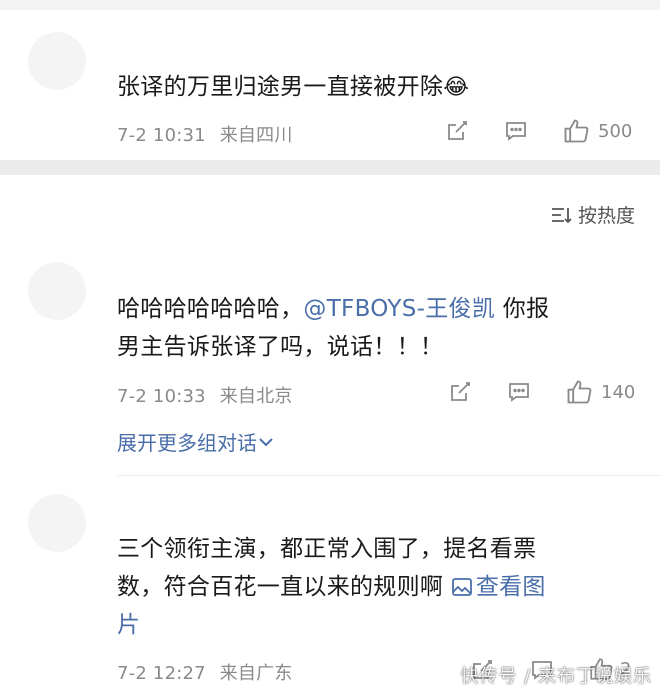 This screenshot has width=660, height=692. What do you see at coordinates (280, 347) in the screenshot?
I see `comment-body-line2: 男主告诉张译了吗，说话！！！` at bounding box center [280, 347].